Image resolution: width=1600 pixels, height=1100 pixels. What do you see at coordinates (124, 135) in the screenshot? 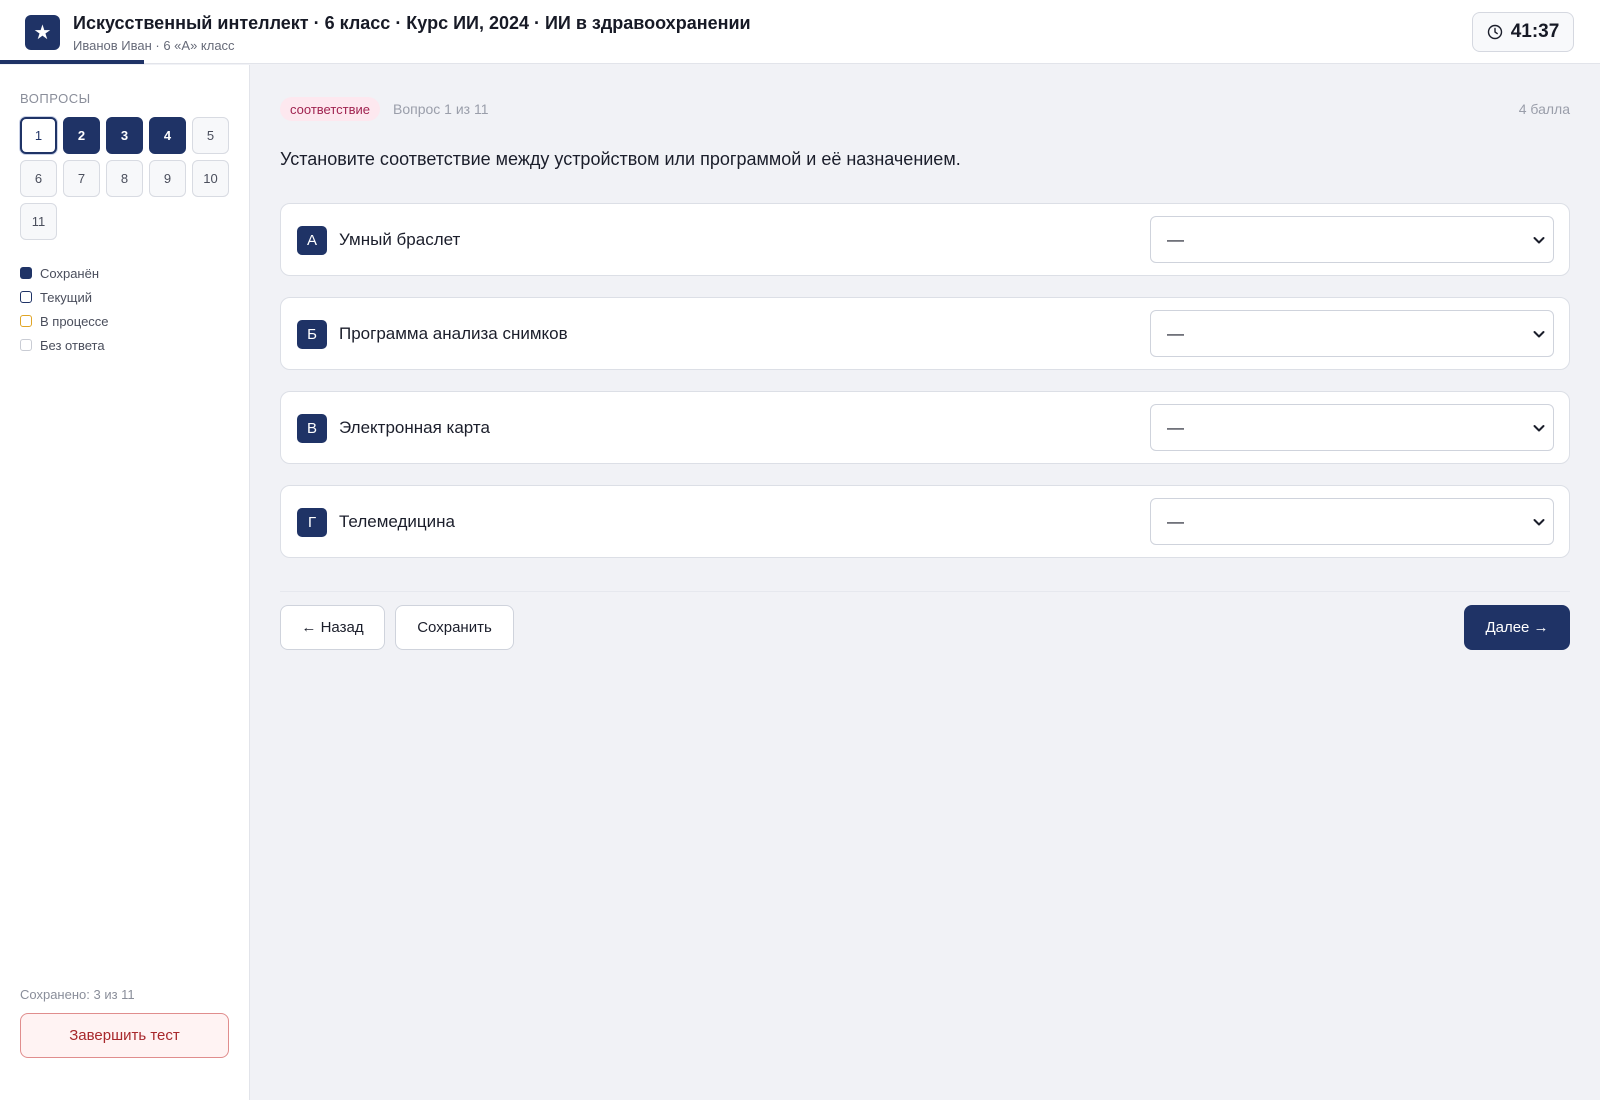
I see `question-button-3: 3` at bounding box center [124, 135].